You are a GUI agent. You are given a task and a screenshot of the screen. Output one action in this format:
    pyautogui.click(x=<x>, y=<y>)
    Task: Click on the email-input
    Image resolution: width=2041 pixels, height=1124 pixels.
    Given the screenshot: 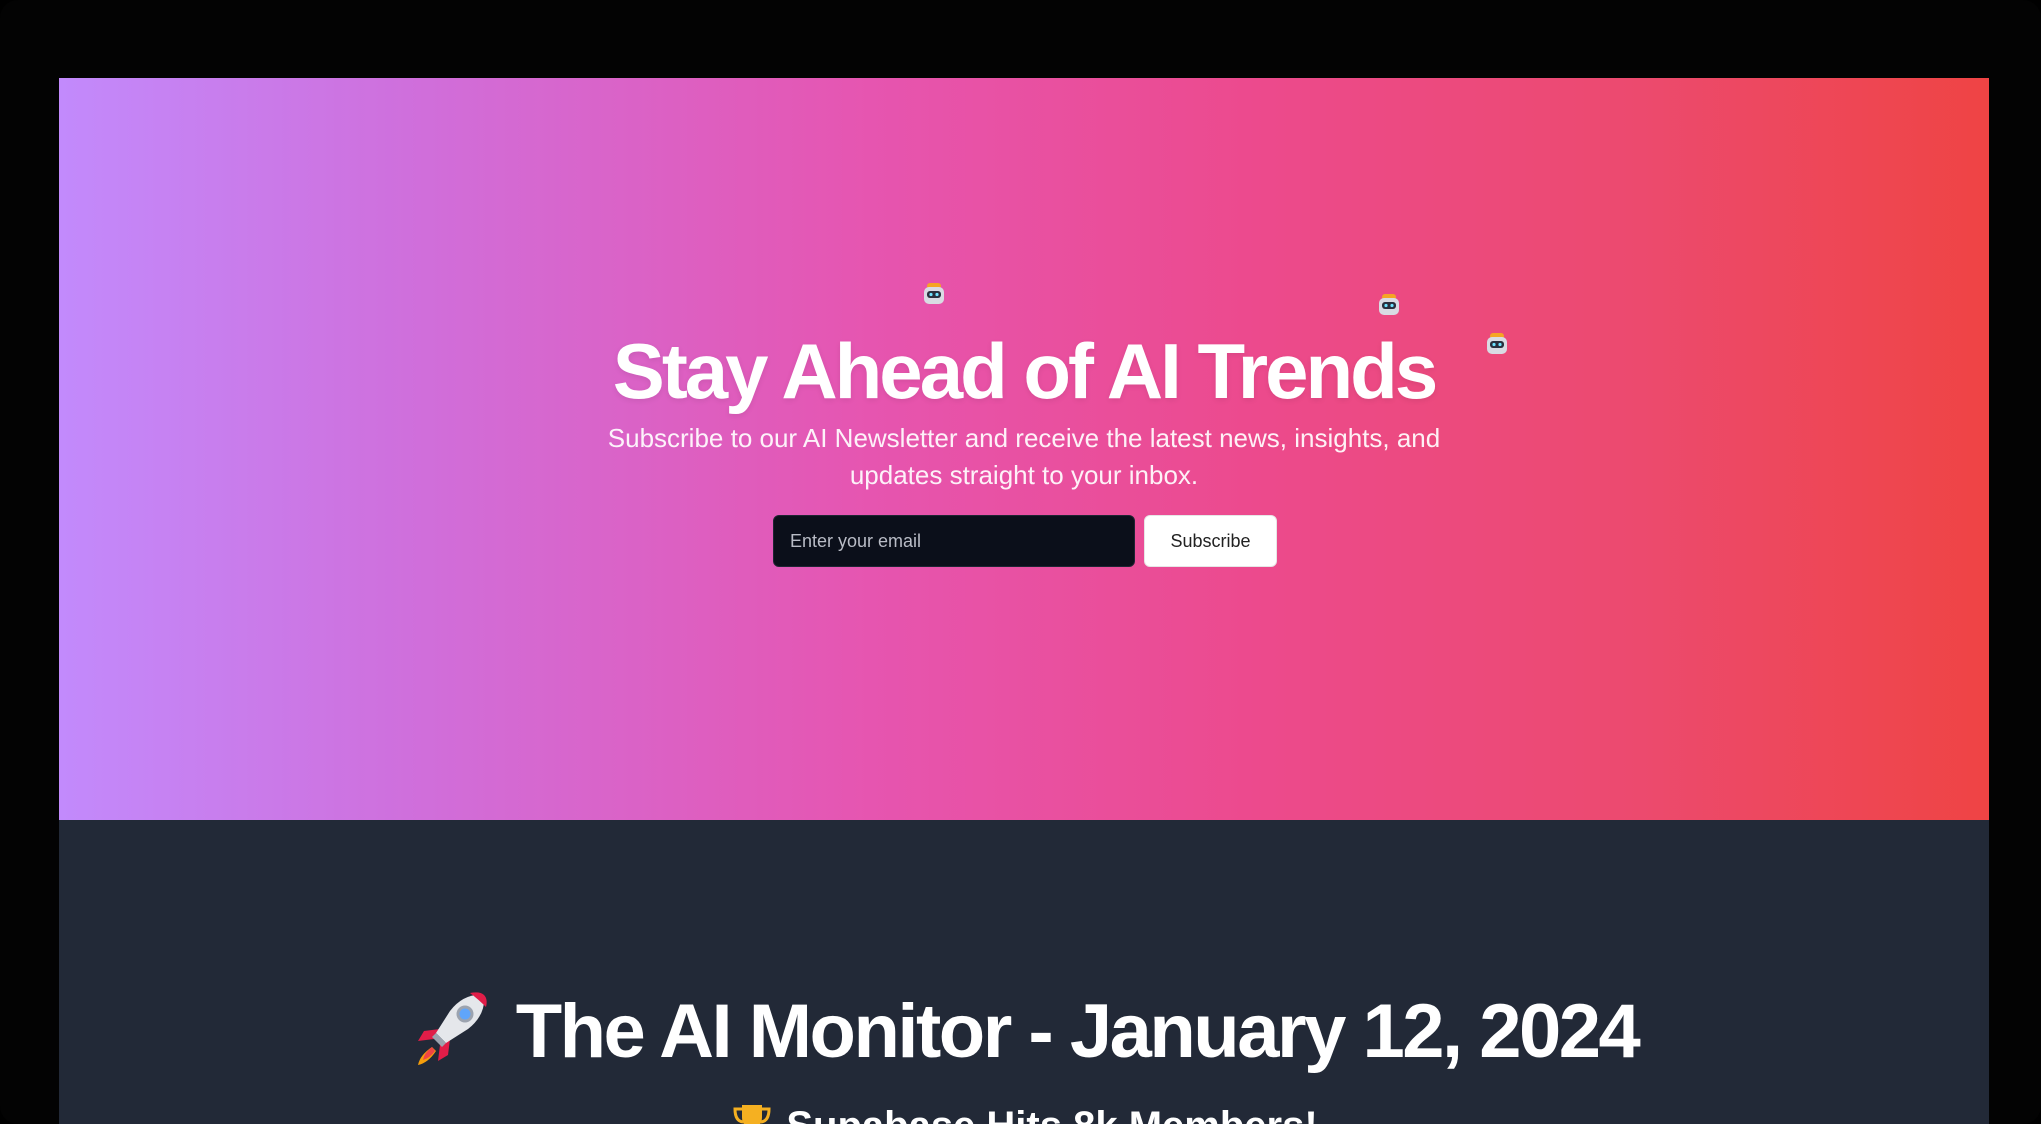 What is the action you would take?
    pyautogui.click(x=954, y=541)
    